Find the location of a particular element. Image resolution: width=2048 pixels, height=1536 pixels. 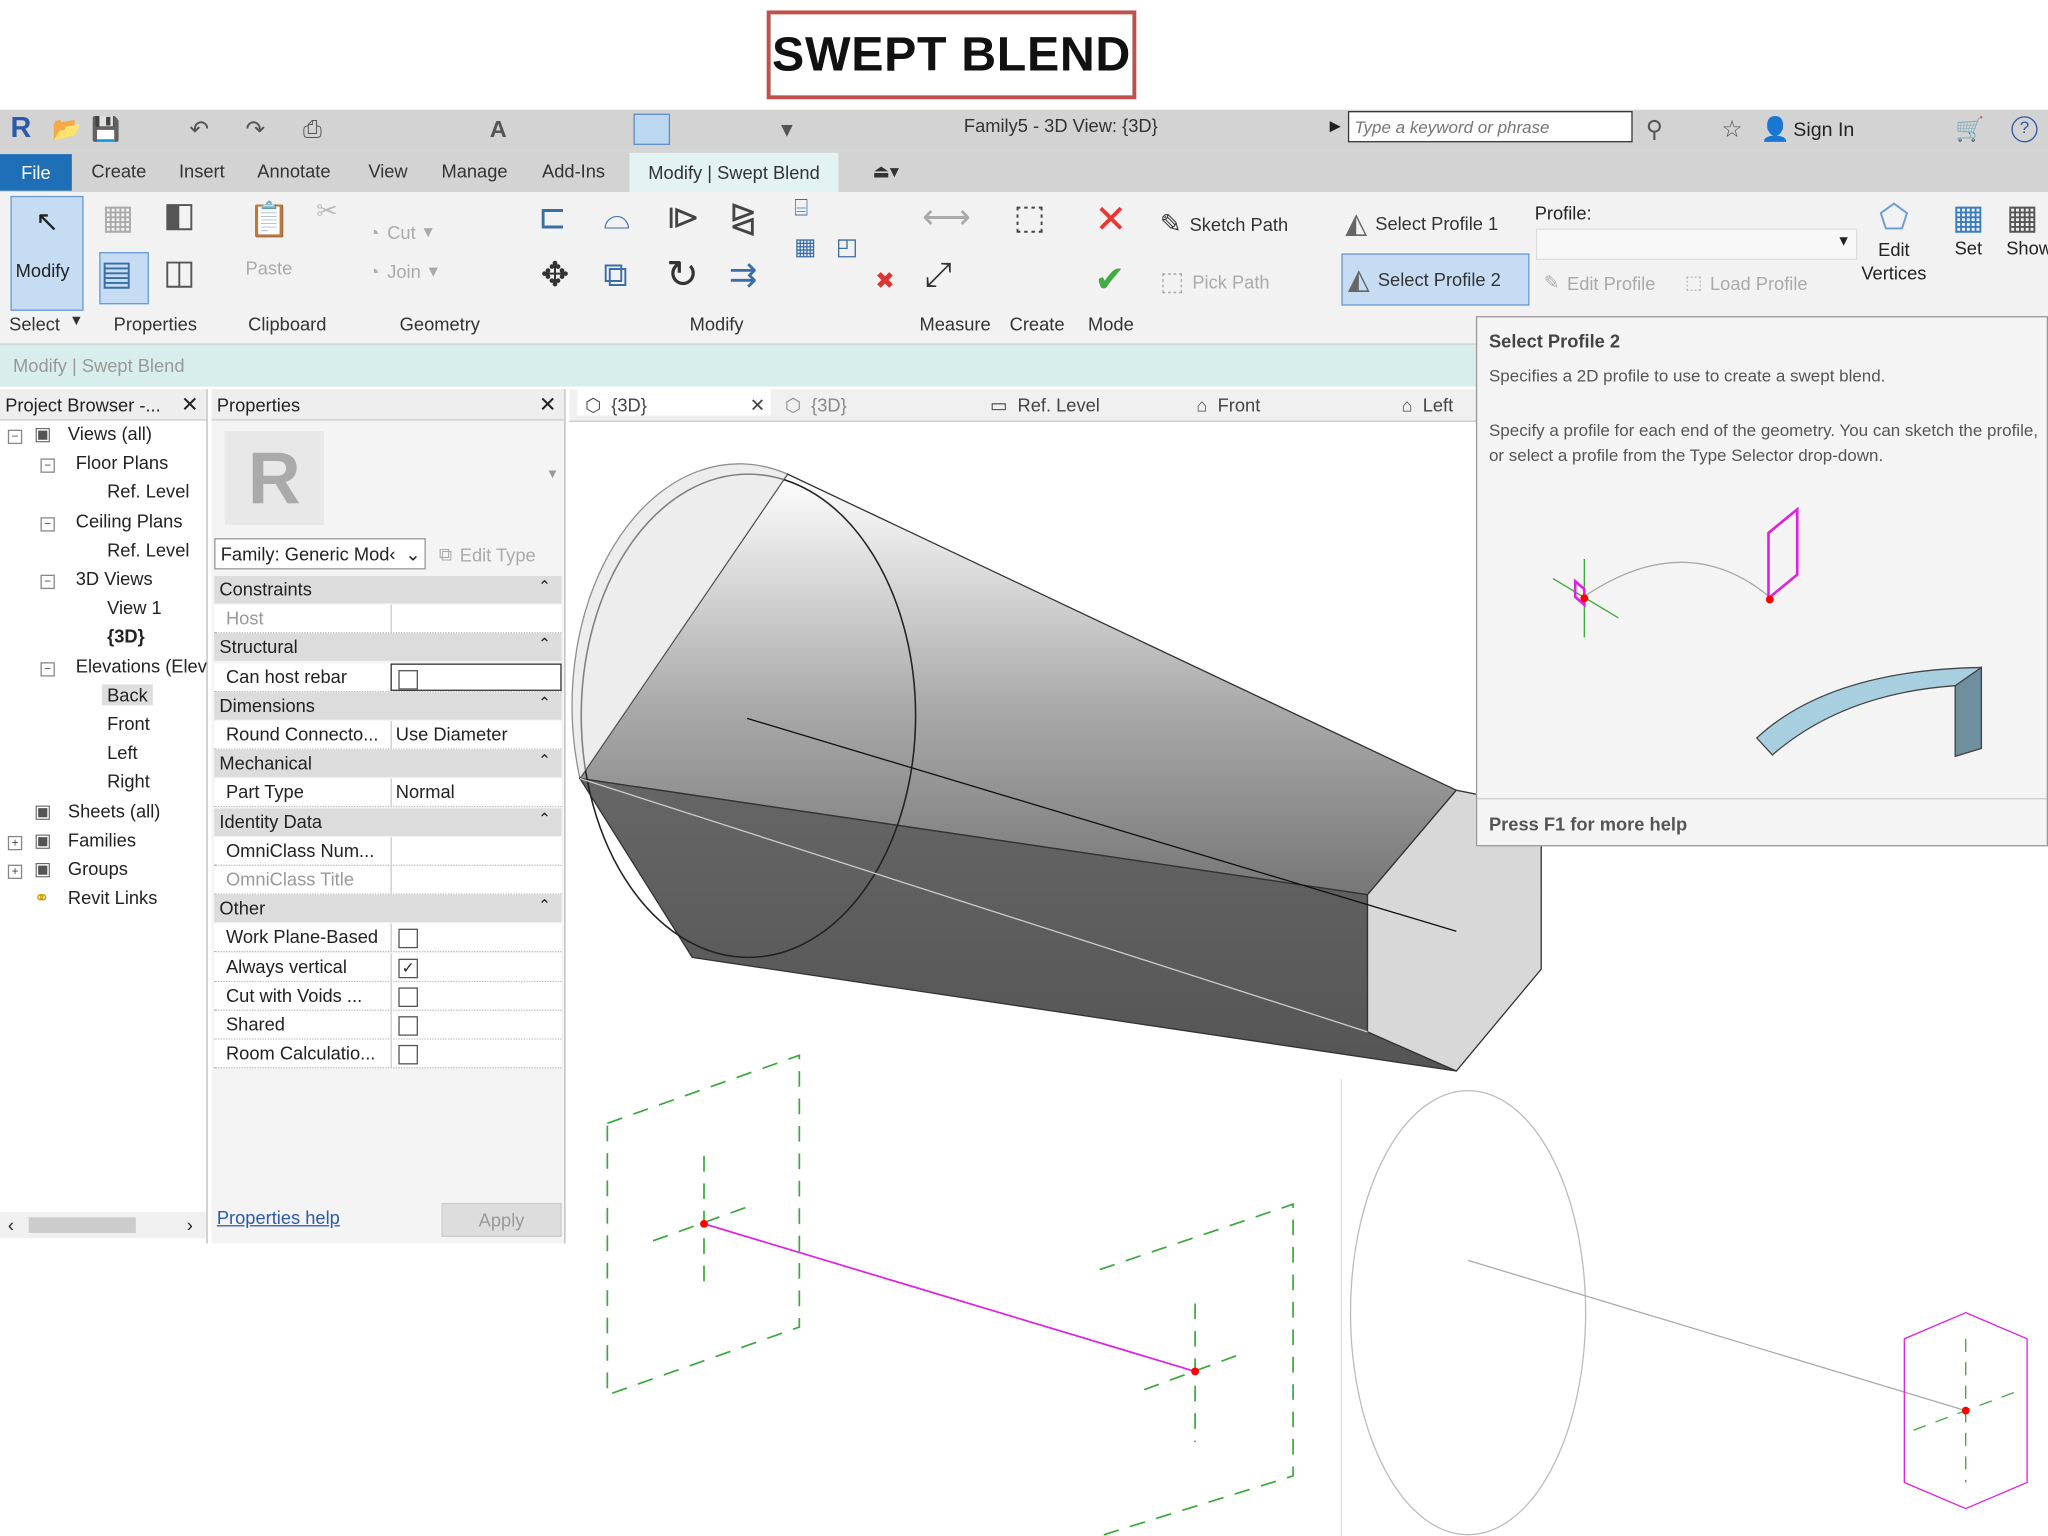

tooltip-title: Select Profile 2 is located at coordinates (1554, 341).